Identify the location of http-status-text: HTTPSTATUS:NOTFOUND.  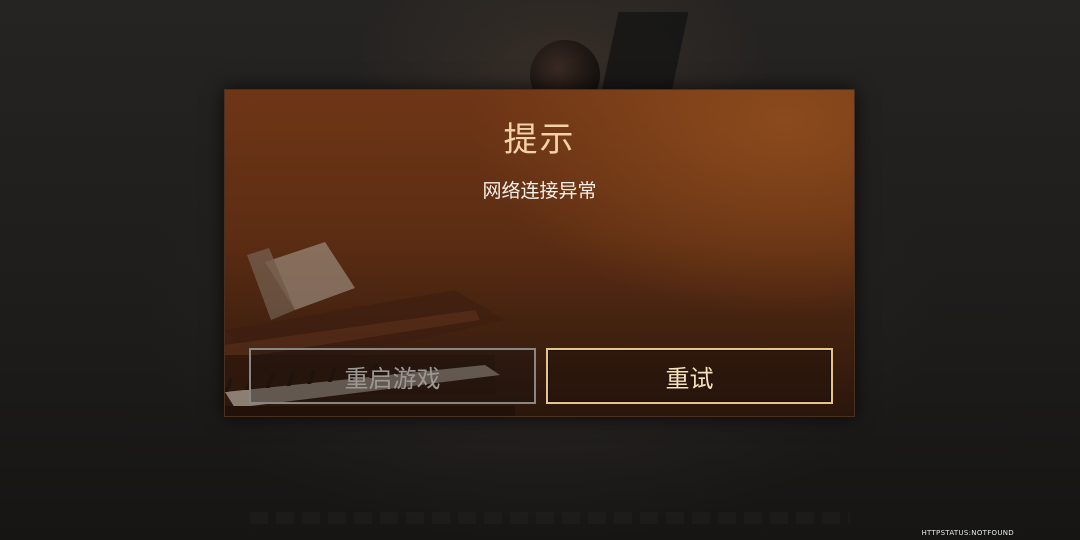
(967, 533).